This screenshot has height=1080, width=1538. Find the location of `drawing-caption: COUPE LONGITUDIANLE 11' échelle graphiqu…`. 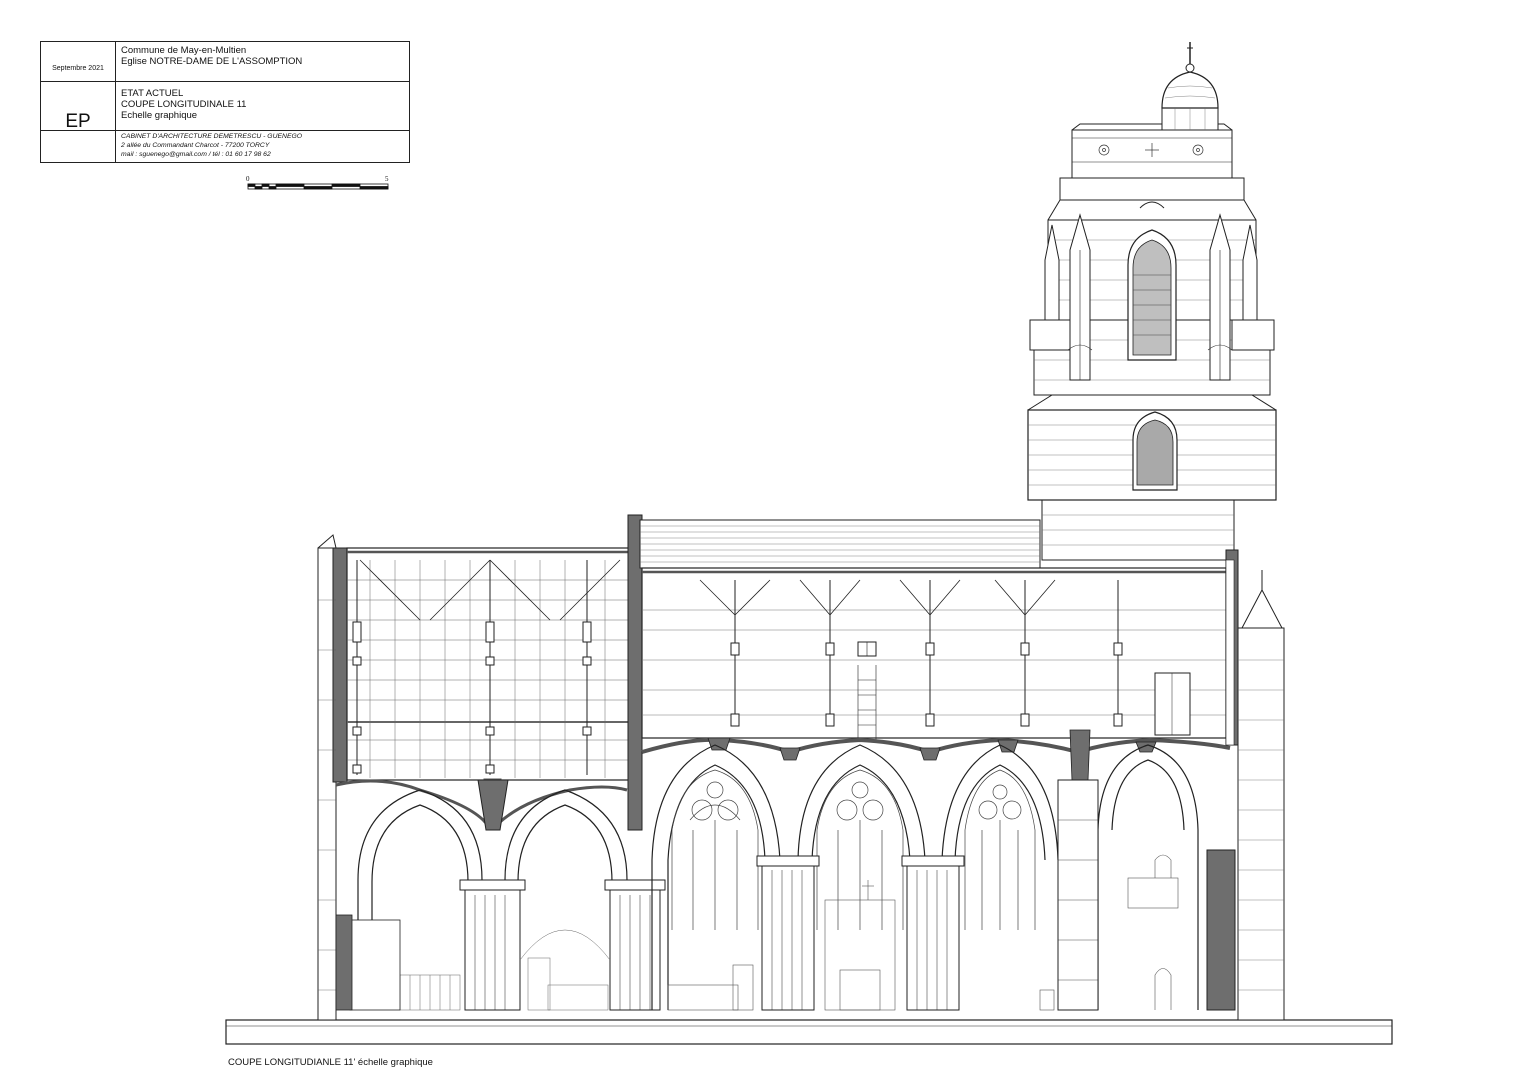

drawing-caption: COUPE LONGITUDIANLE 11' échelle graphiqu… is located at coordinates (330, 1062).